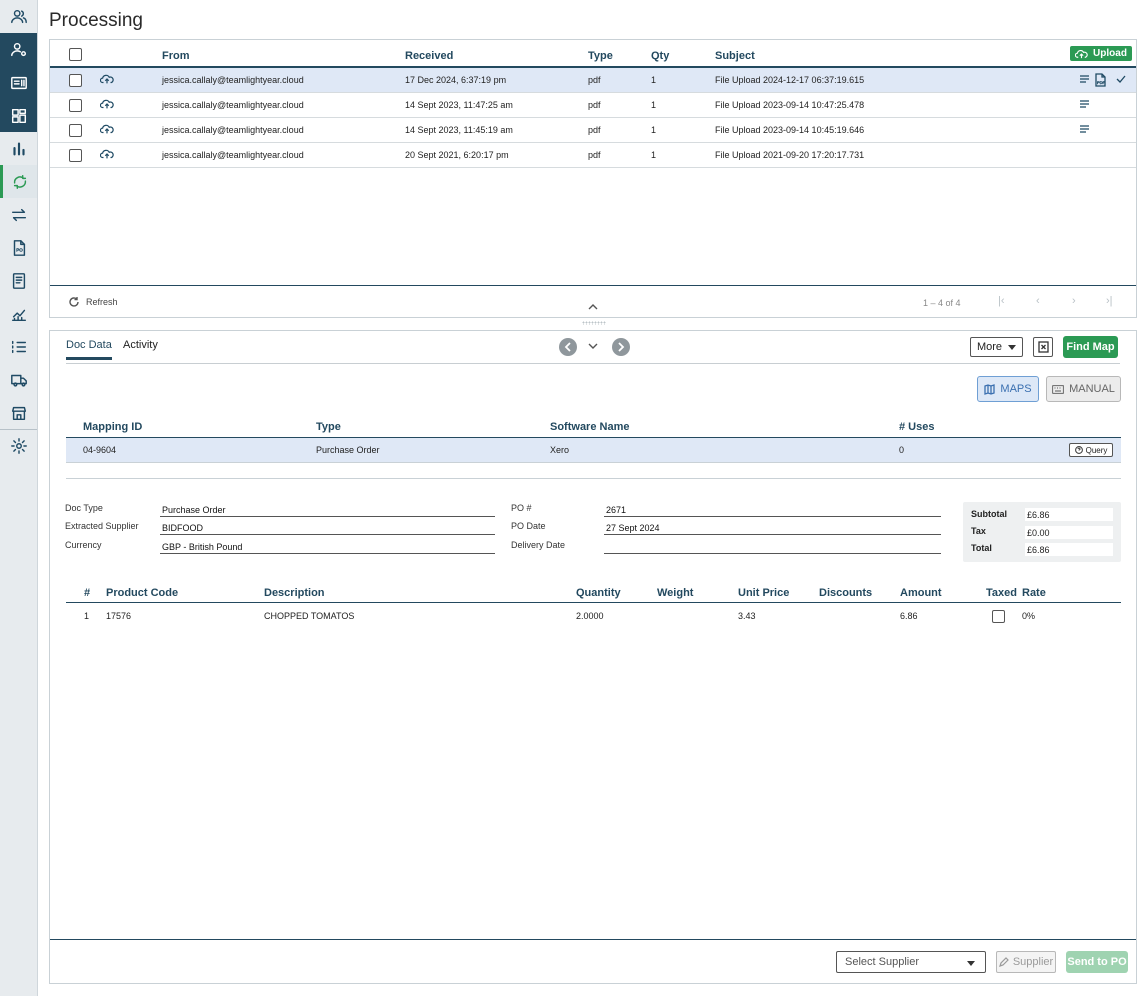  I want to click on sidebar-item-purchase-orders: PO, so click(18, 247).